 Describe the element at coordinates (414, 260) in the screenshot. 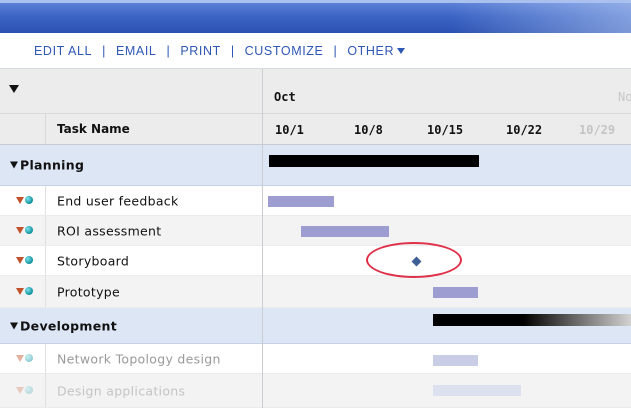

I see `highlight-circle` at that location.